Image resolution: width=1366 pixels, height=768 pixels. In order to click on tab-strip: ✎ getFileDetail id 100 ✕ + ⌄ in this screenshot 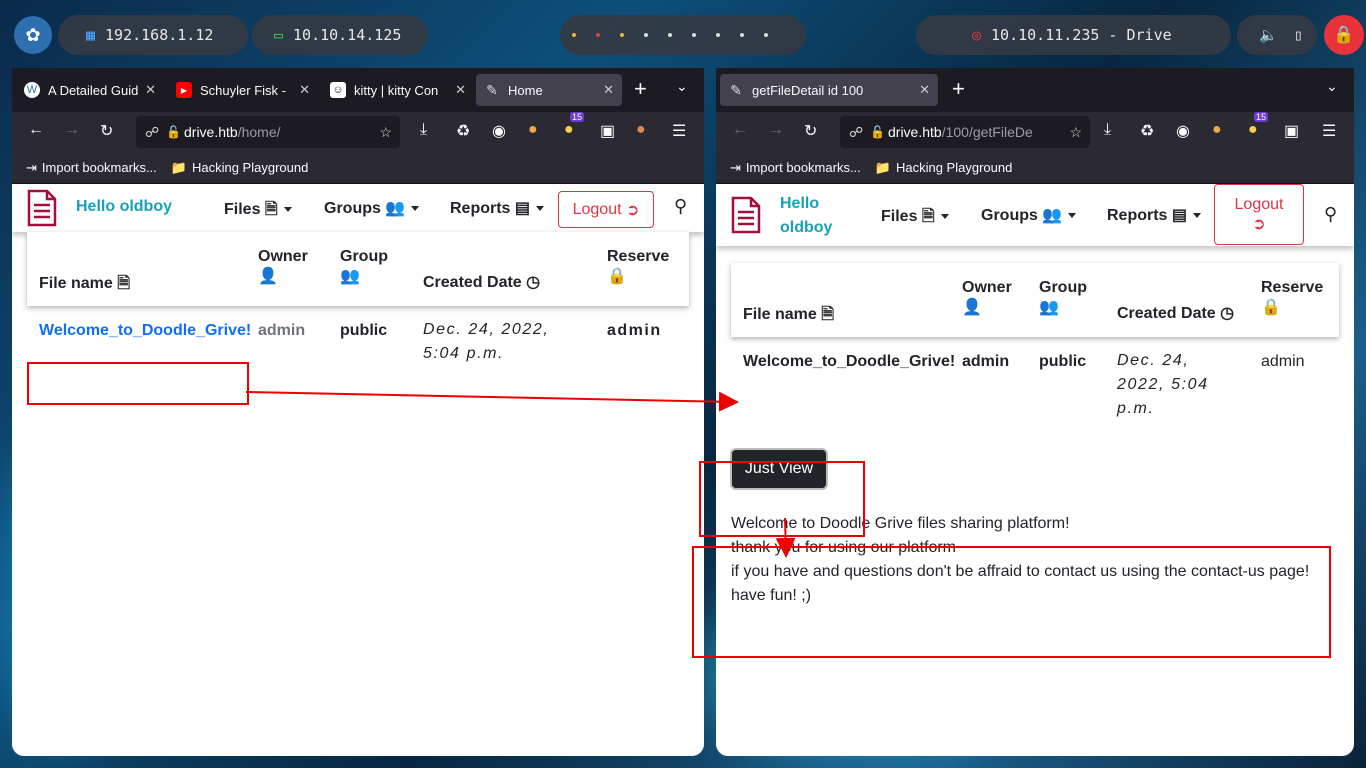, I will do `click(1035, 90)`.